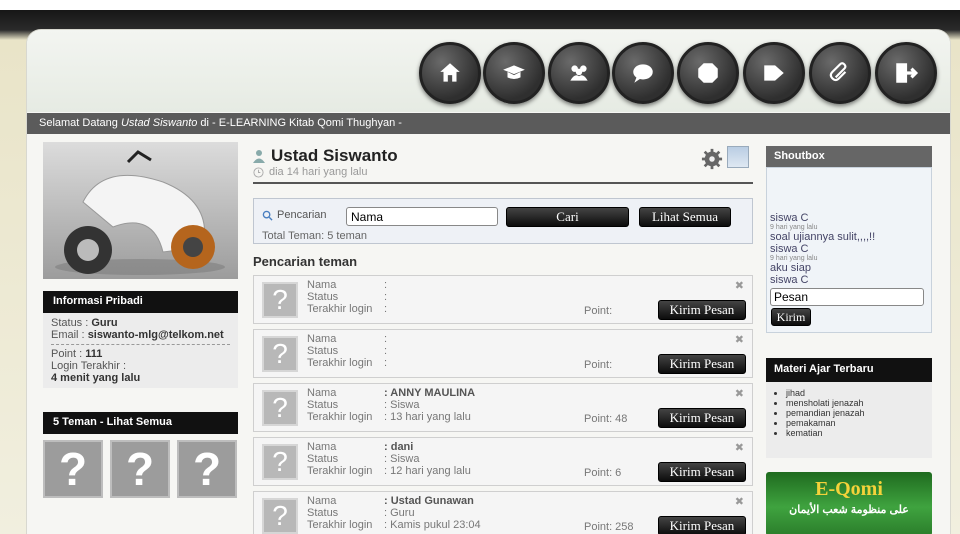  What do you see at coordinates (299, 123) in the screenshot?
I see `welcome-suffix: di - E-LEARNING Kitab Qomi Thughyan -` at bounding box center [299, 123].